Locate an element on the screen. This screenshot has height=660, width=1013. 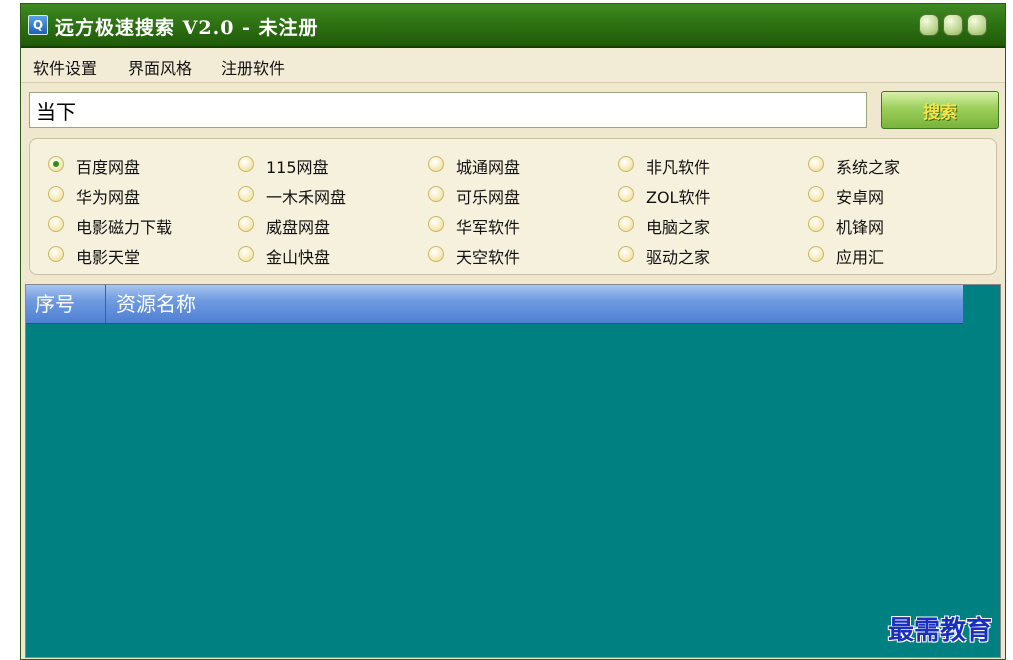
site-option-label: 可乐网盘 is located at coordinates (488, 197).